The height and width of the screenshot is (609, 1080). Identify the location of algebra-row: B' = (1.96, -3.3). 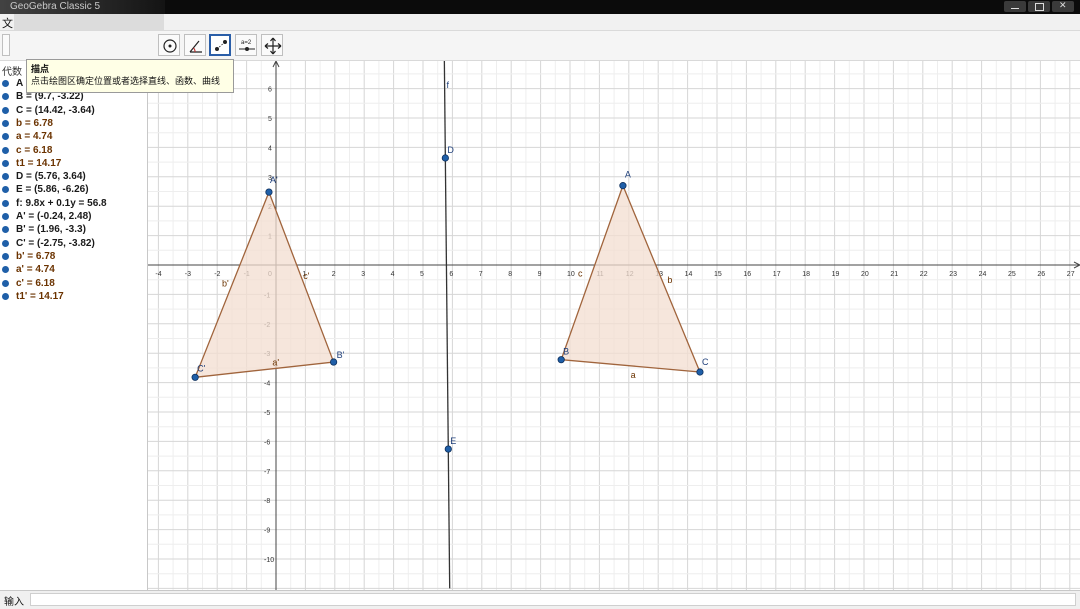
(44, 230).